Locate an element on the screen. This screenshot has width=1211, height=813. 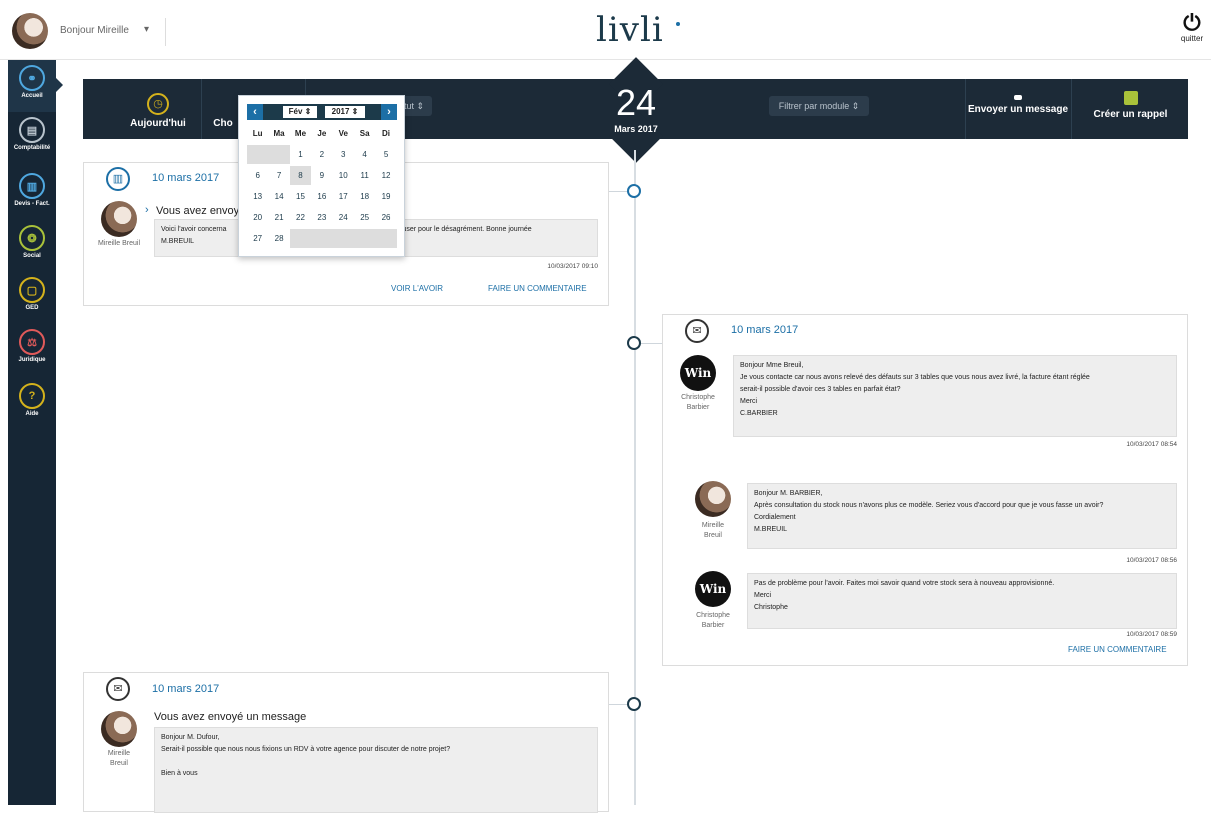
view-credit-link: VOIR L'AVOIR is located at coordinates (417, 288).